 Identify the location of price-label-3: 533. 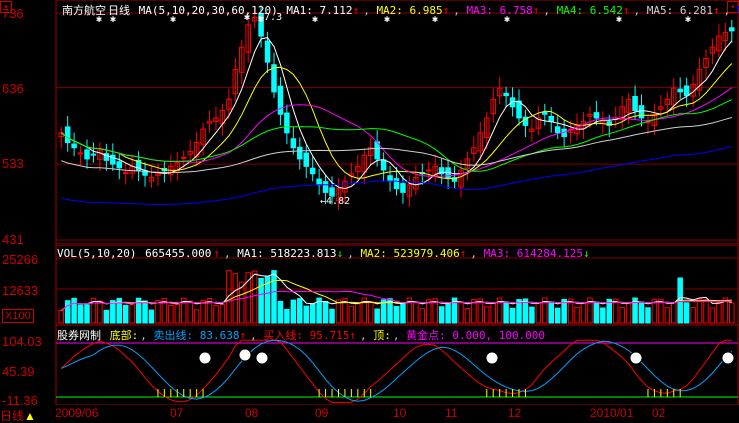
(13, 163).